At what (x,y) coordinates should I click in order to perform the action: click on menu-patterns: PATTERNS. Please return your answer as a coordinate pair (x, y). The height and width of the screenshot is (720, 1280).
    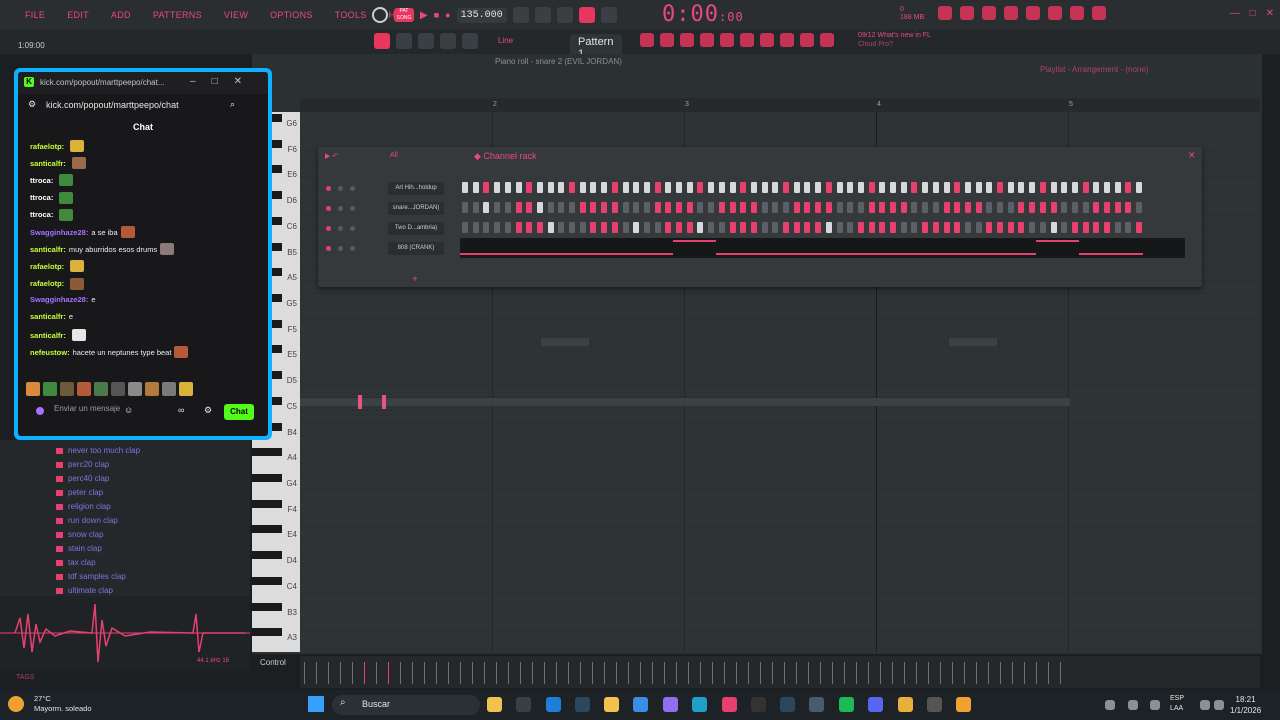
    Looking at the image, I should click on (177, 15).